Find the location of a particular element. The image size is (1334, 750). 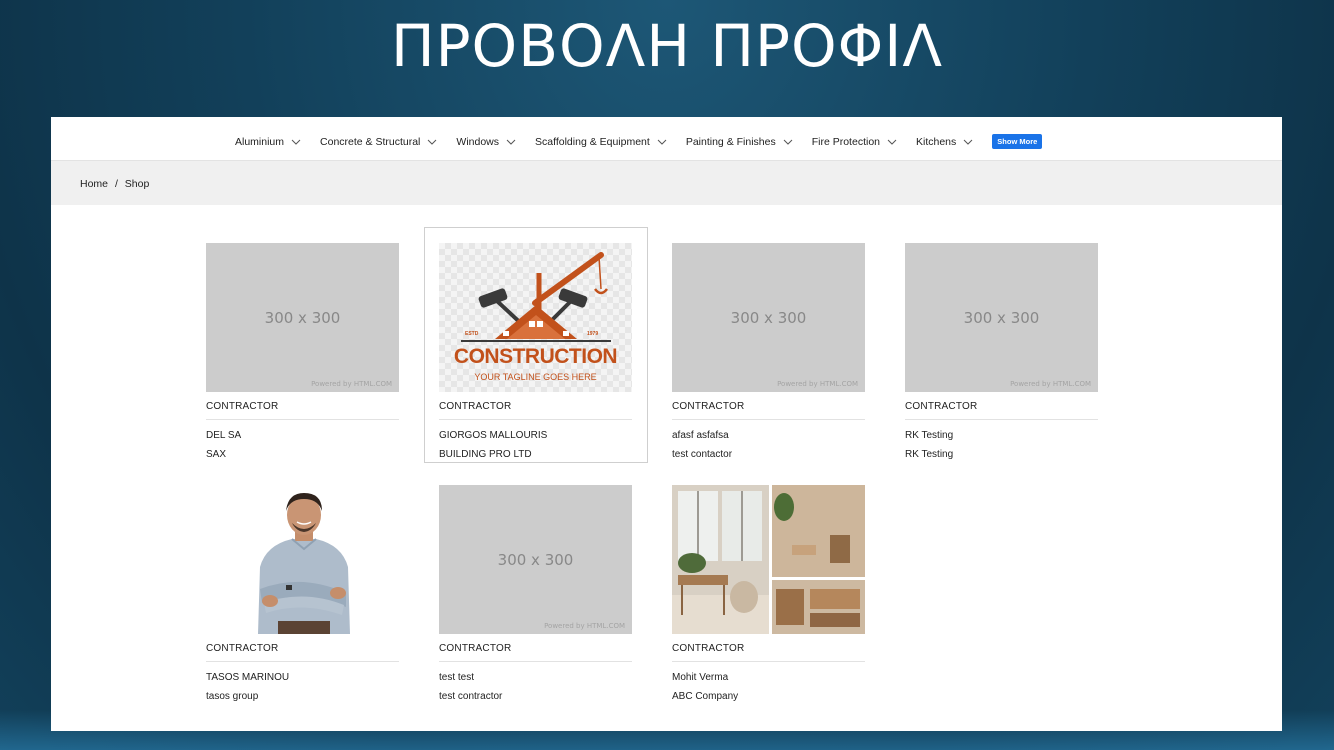

nav-item-windows: Windows is located at coordinates (486, 142).